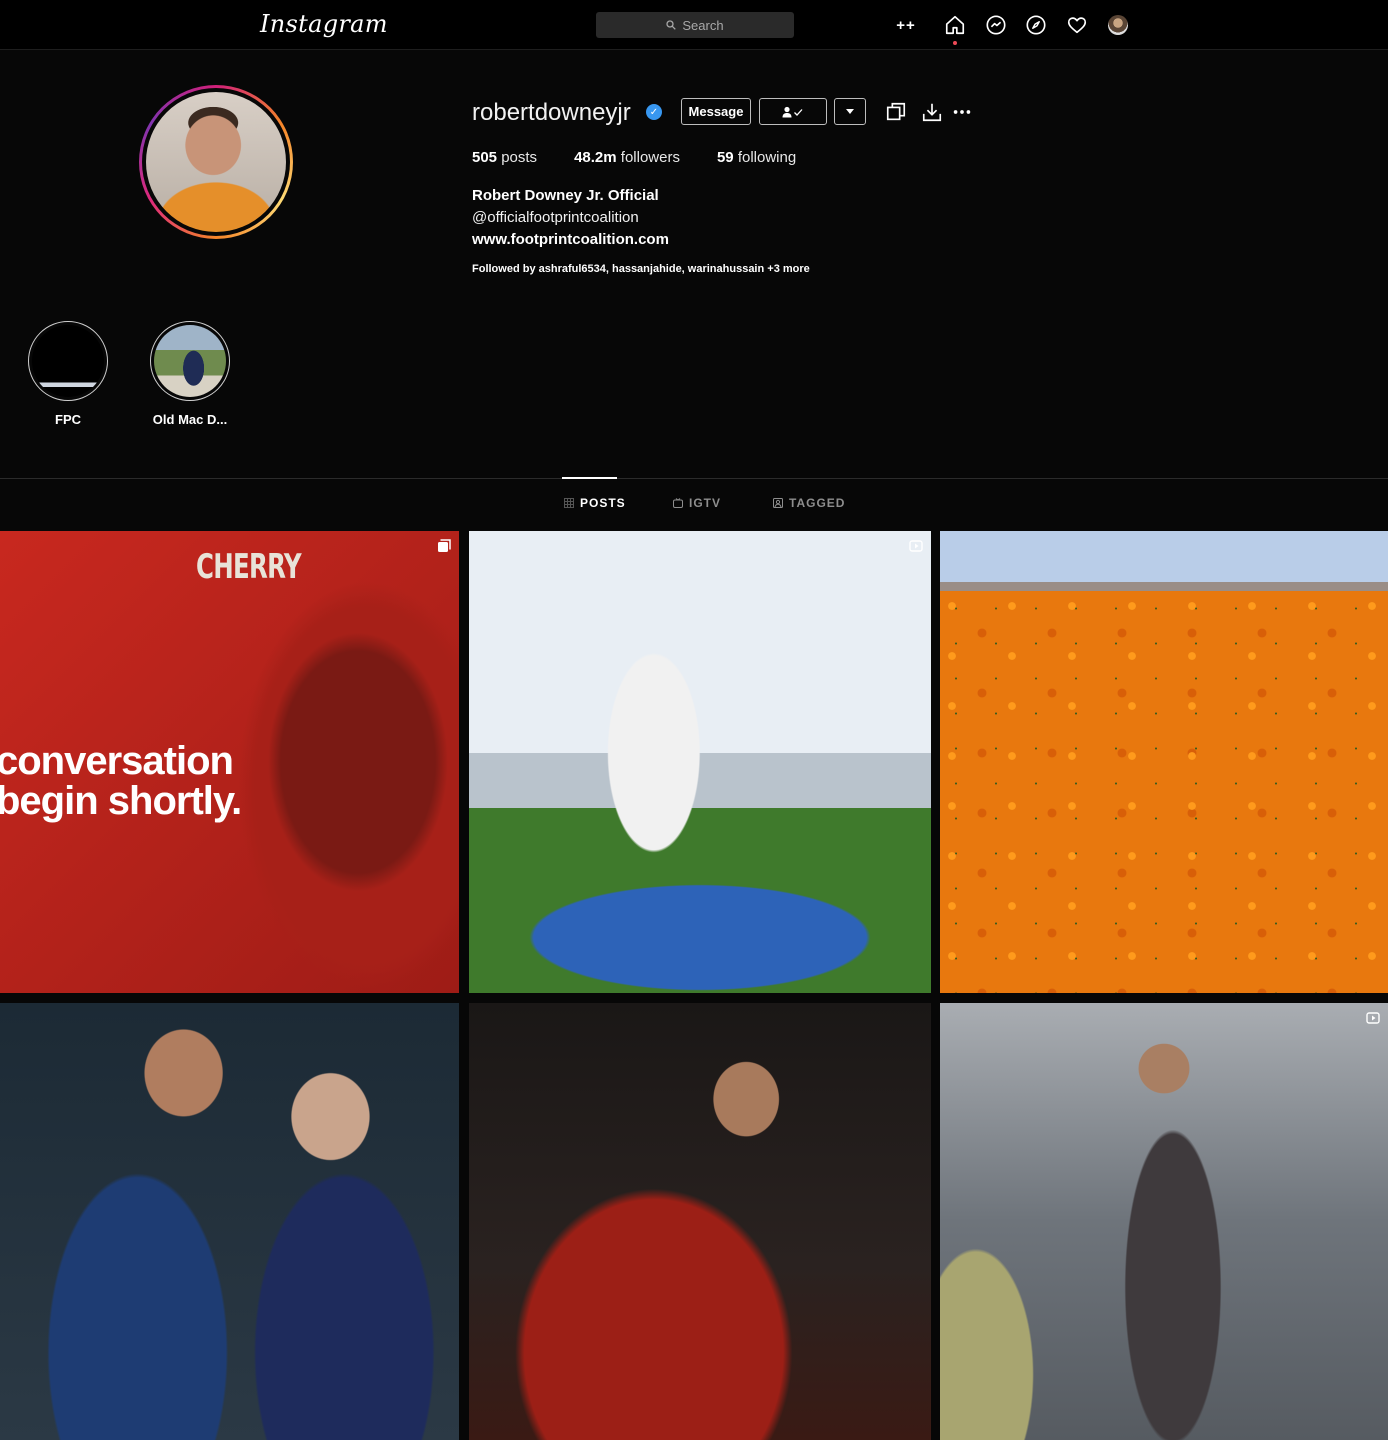 This screenshot has height=1440, width=1388. What do you see at coordinates (603, 503) in the screenshot?
I see `tab-label: POSTS` at bounding box center [603, 503].